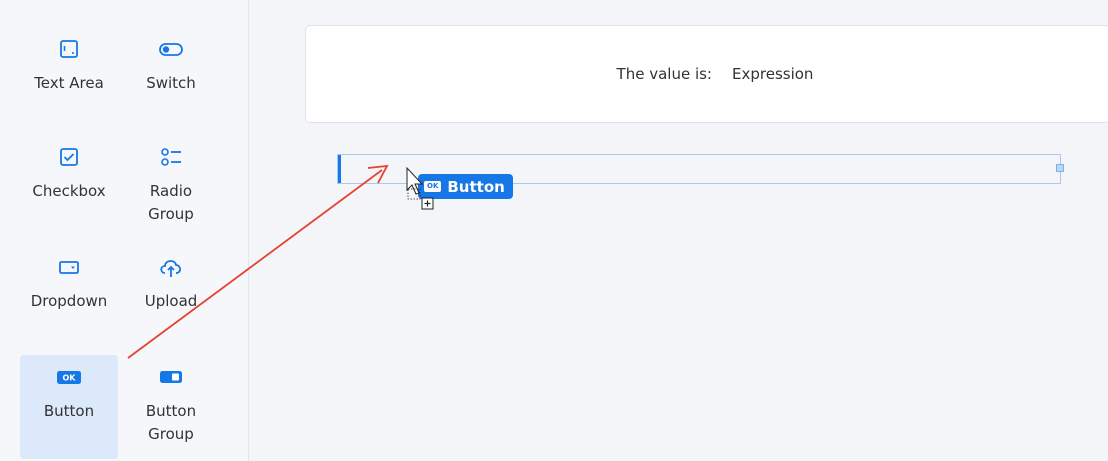 This screenshot has width=1108, height=461. Describe the element at coordinates (69, 49) in the screenshot. I see `text-area-icon` at that location.